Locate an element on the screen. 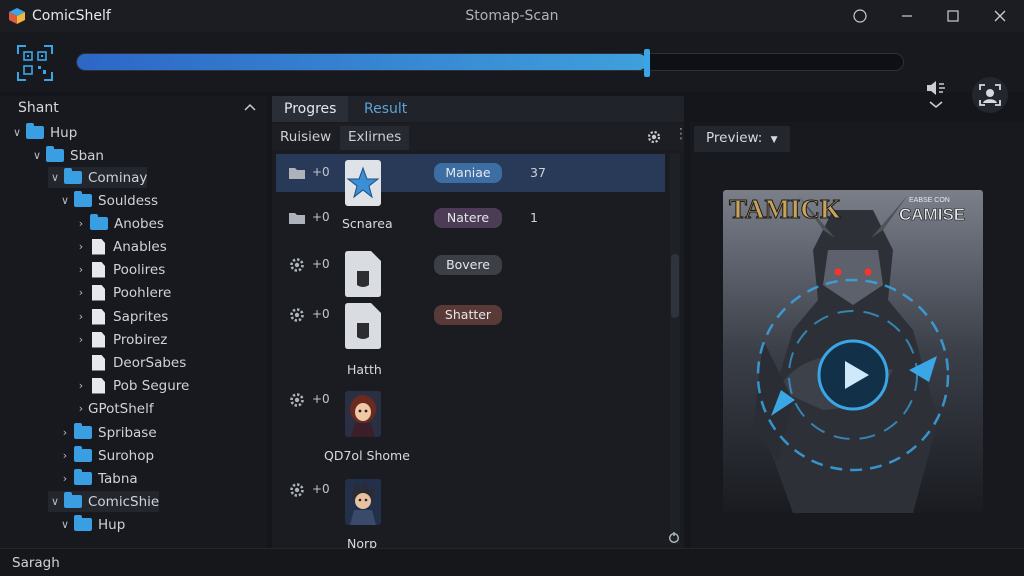 The width and height of the screenshot is (1024, 576). tree-item-label: Saprites is located at coordinates (141, 316).